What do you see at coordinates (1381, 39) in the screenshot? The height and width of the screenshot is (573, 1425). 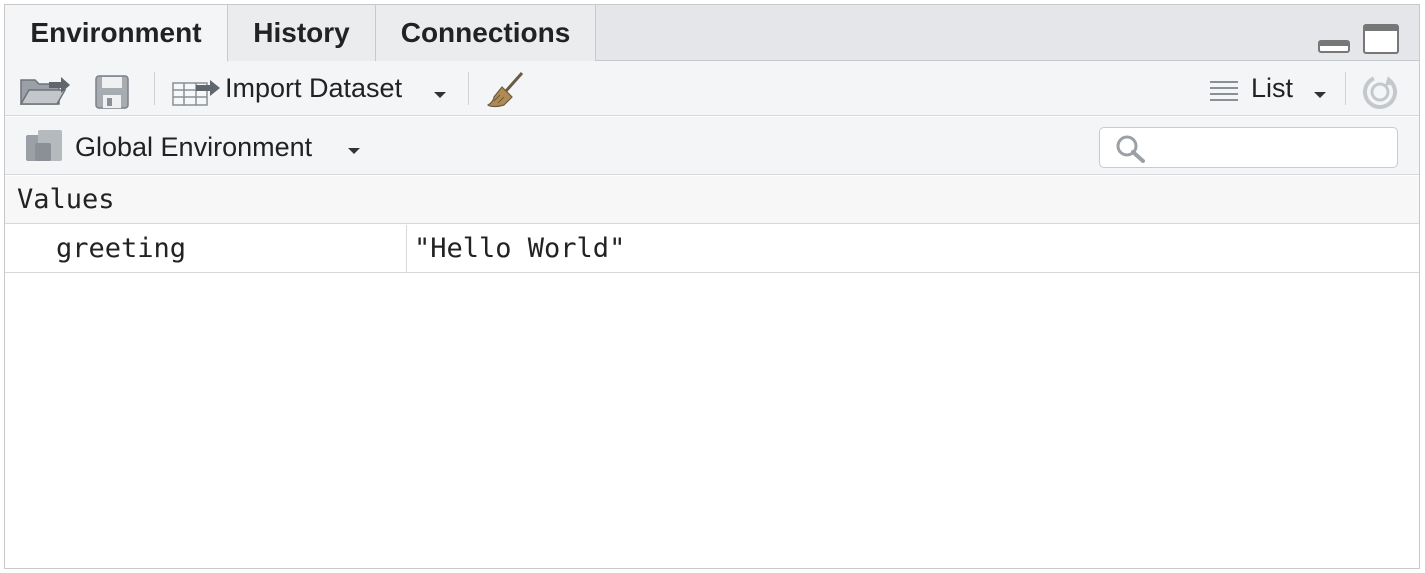 I see `maximize-pane-icon` at bounding box center [1381, 39].